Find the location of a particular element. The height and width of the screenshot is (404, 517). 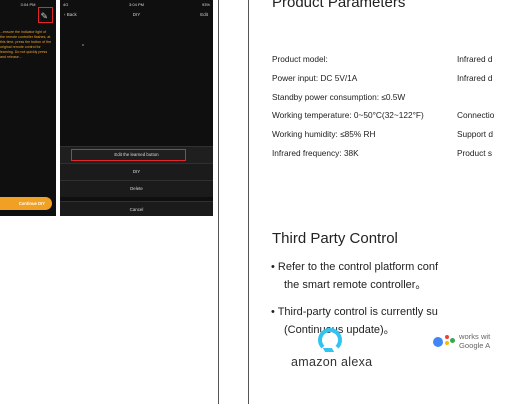

nav-bar: ‹ Back DIY Edit is located at coordinates (136, 15).